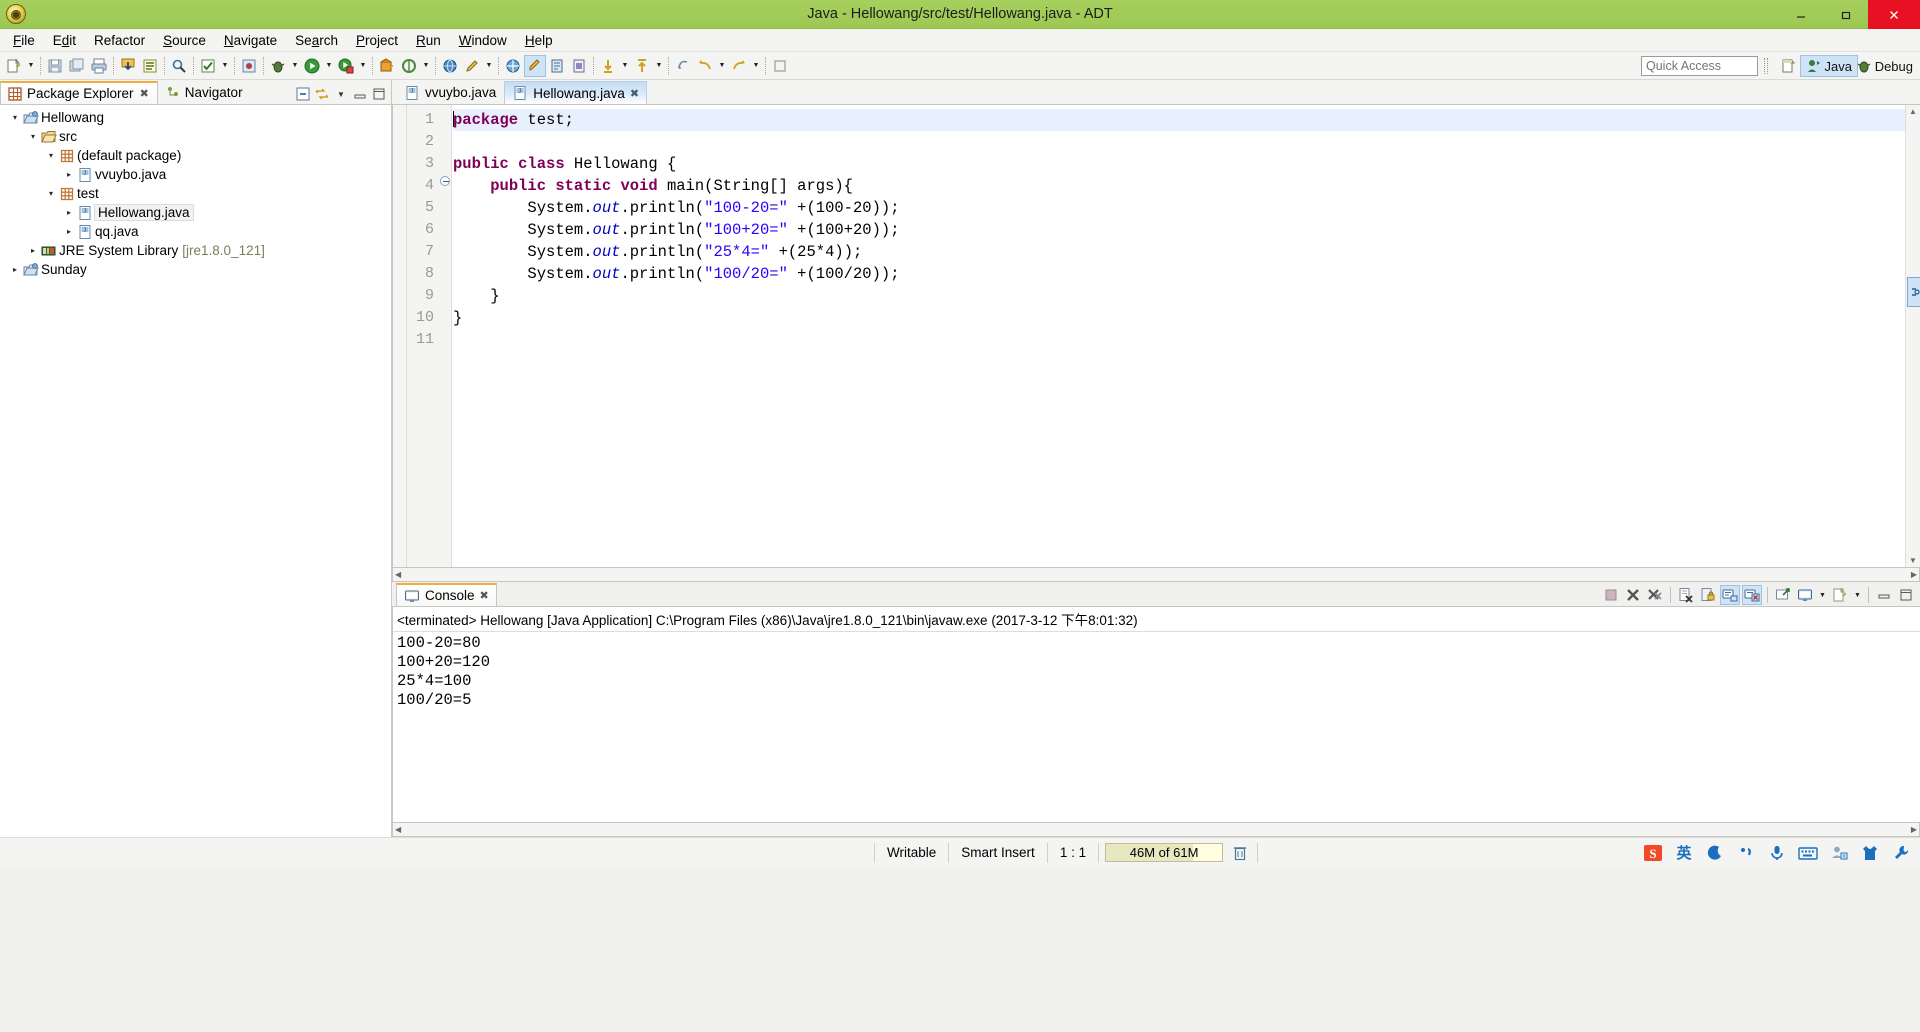 This screenshot has width=1920, height=1032. Describe the element at coordinates (1800, 14) in the screenshot. I see `minimize-button` at that location.